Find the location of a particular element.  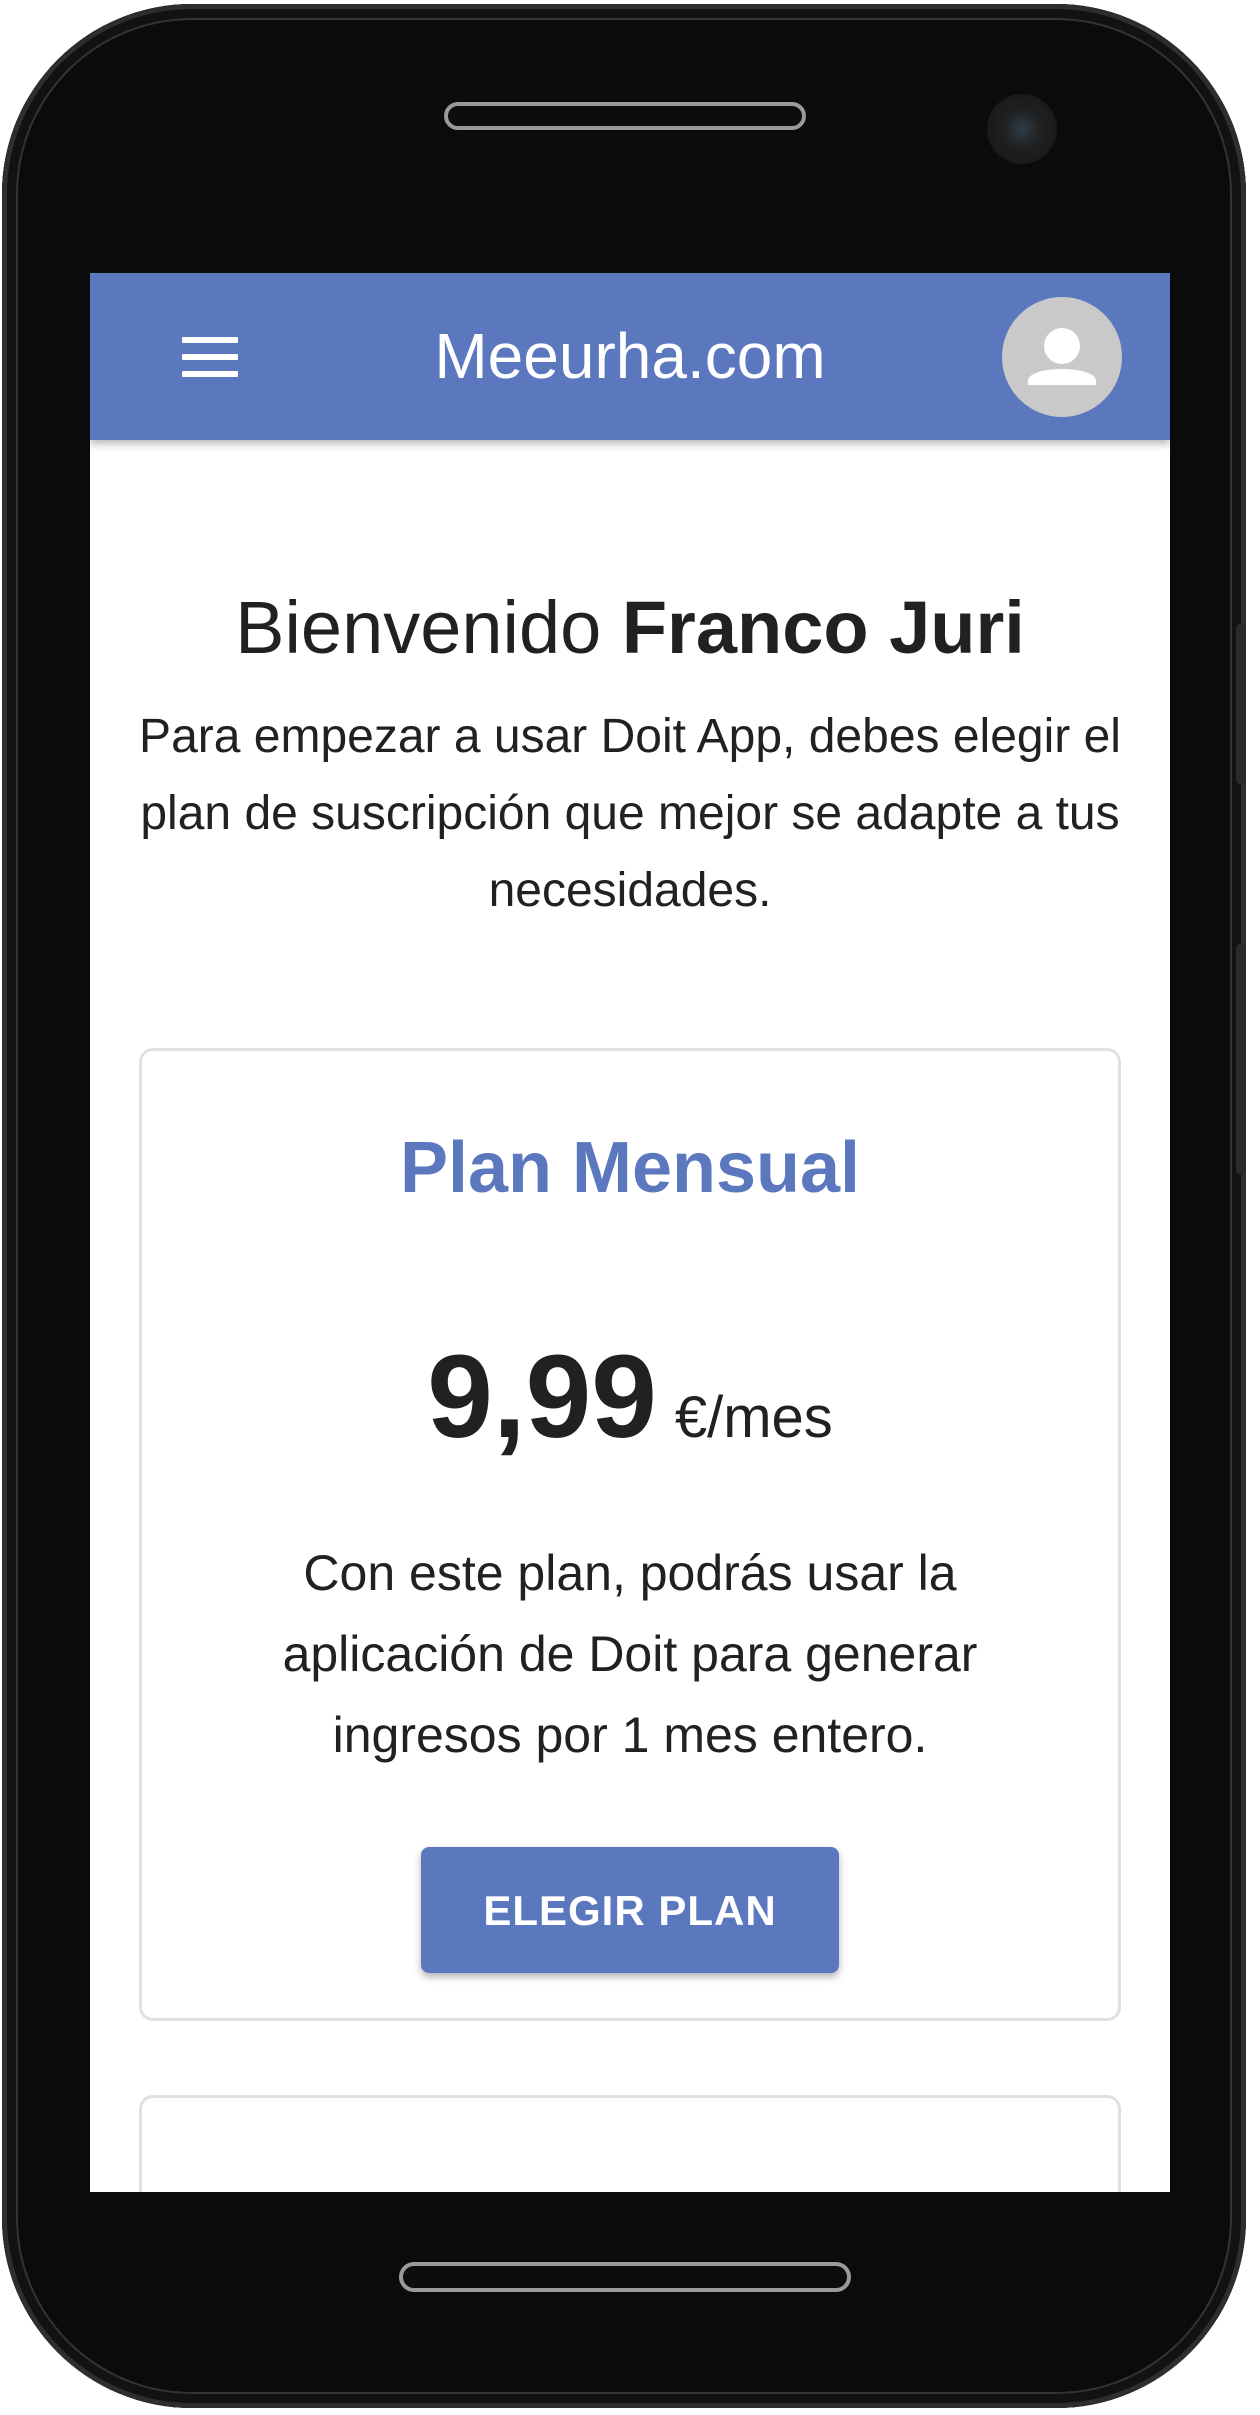

plan-price: 9,99 €/mes is located at coordinates (630, 1397).